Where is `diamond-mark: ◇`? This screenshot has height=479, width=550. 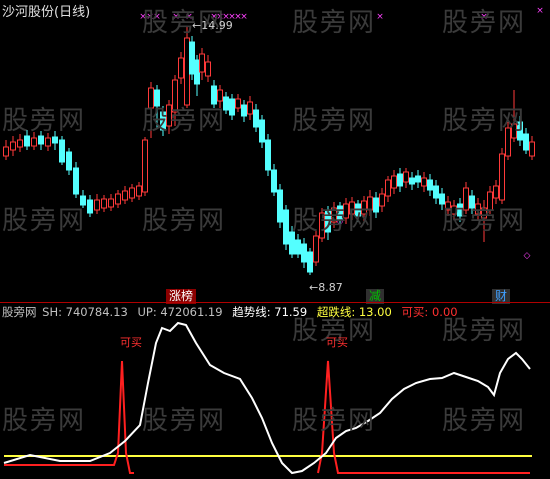
diamond-mark: ◇ is located at coordinates (527, 256).